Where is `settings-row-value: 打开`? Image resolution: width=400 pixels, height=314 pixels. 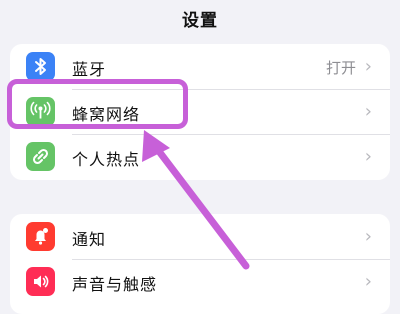 settings-row-value: 打开 is located at coordinates (340, 68).